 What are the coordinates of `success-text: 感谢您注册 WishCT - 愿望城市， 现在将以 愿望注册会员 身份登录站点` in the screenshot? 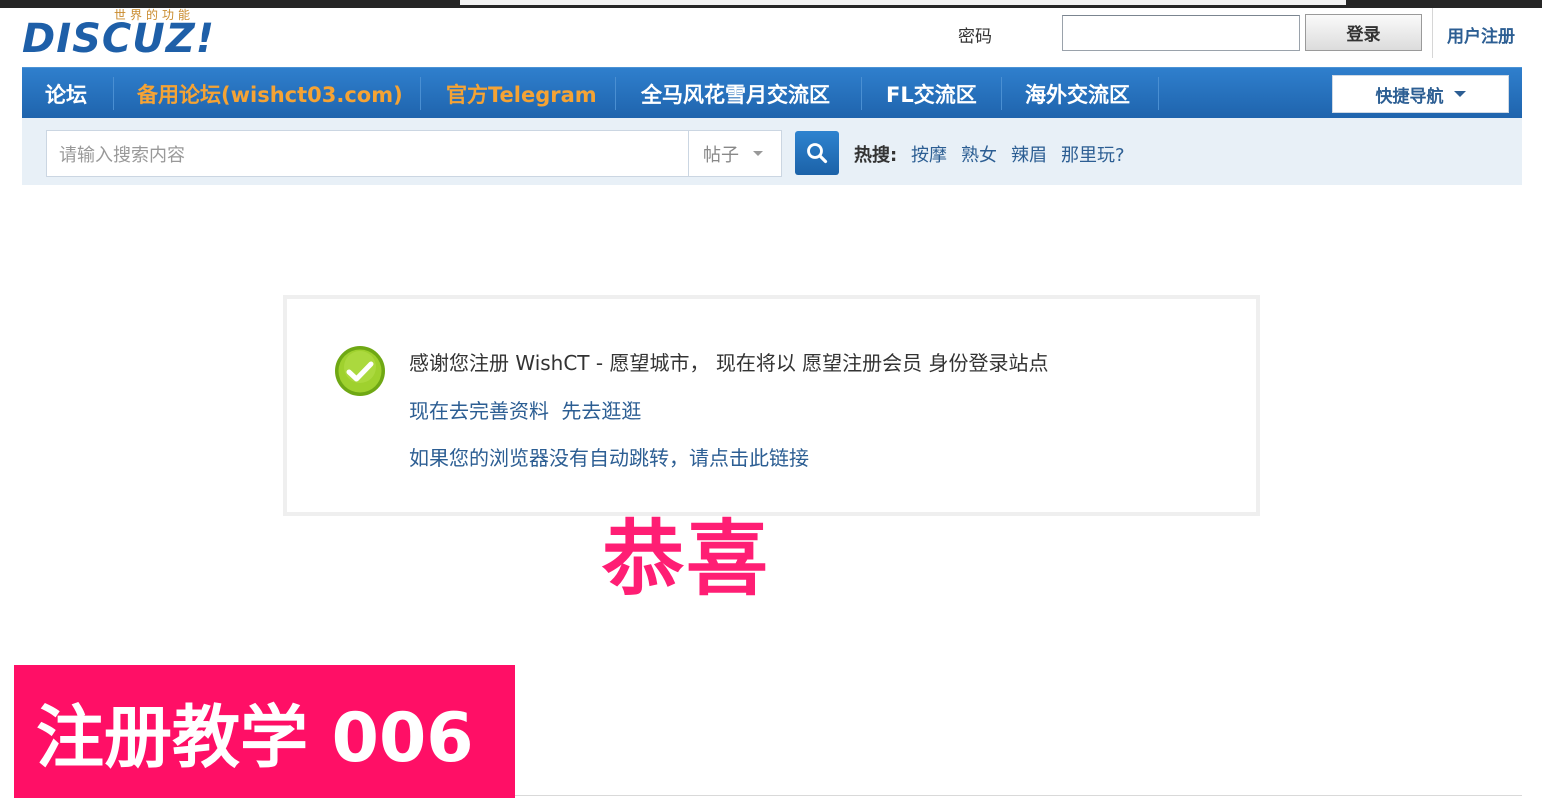 It's located at (729, 363).